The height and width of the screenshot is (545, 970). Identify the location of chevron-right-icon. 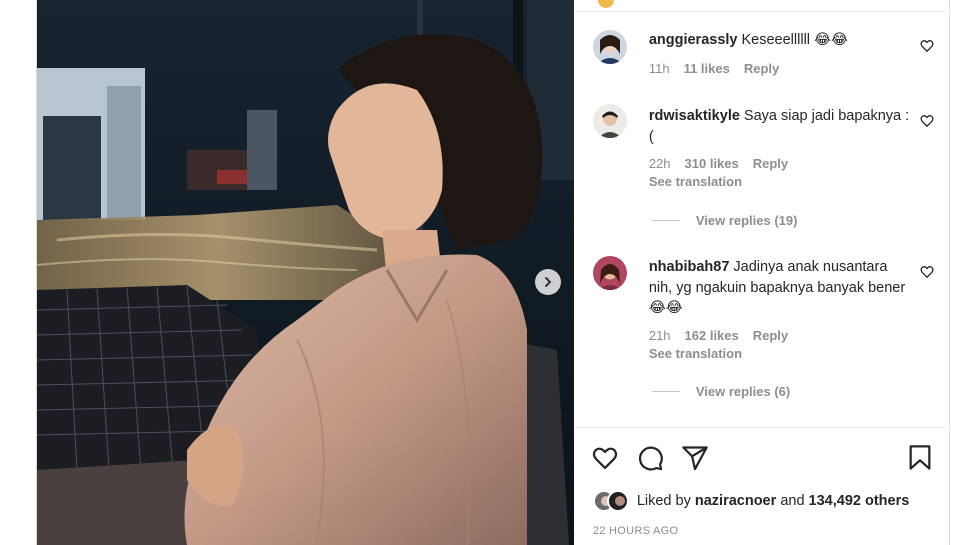
(548, 282).